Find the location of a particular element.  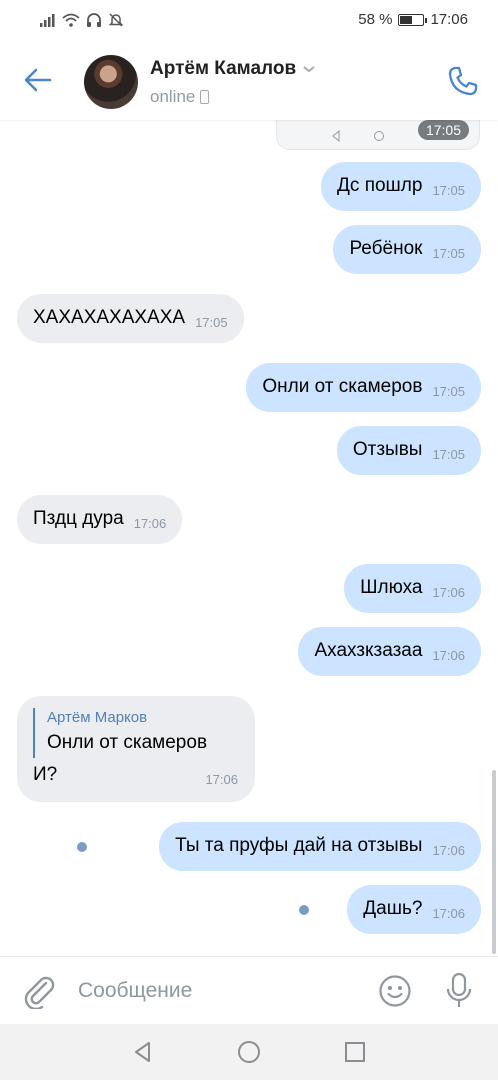

message-bubble: Дашь? 17:06 is located at coordinates (414, 909).